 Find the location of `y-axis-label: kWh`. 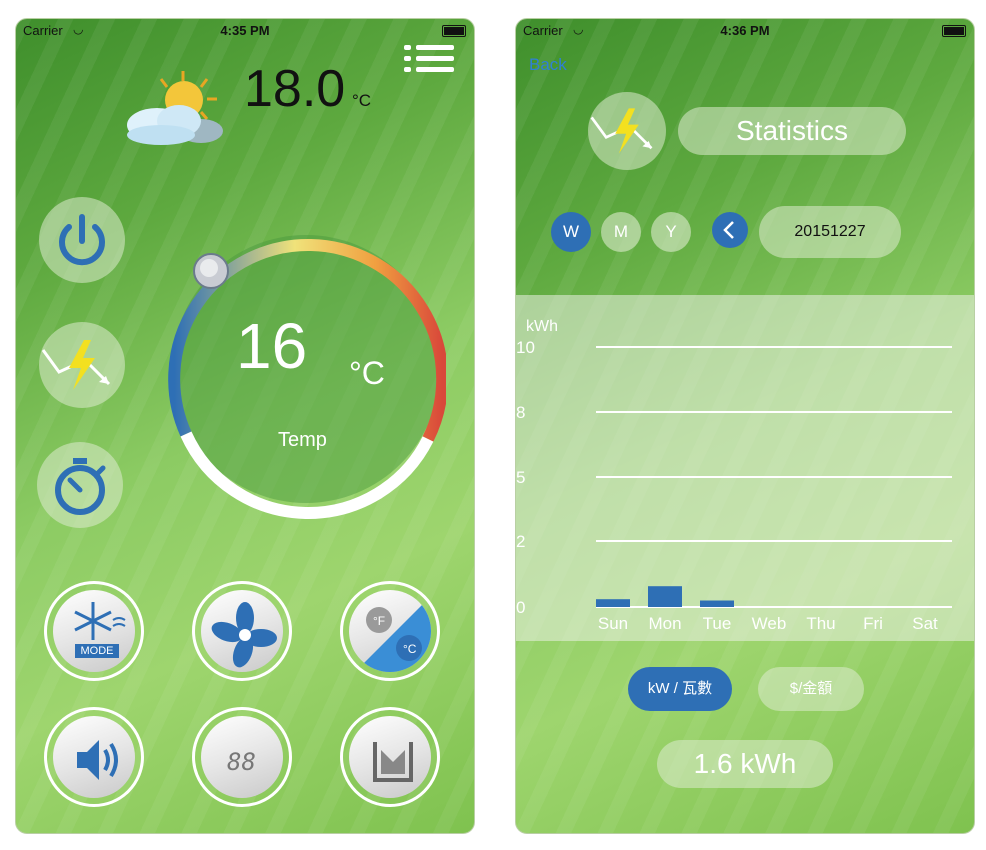

y-axis-label: kWh is located at coordinates (542, 326).